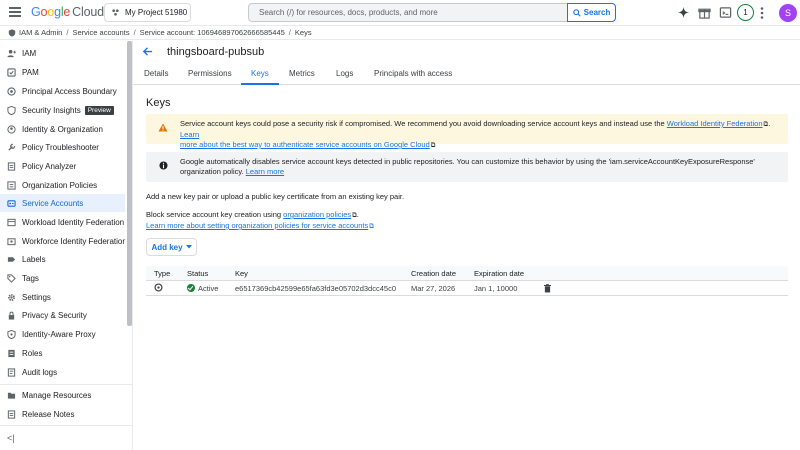  I want to click on sidebar-item-principal-access-boundary: Principal Access Boundary, so click(62, 91).